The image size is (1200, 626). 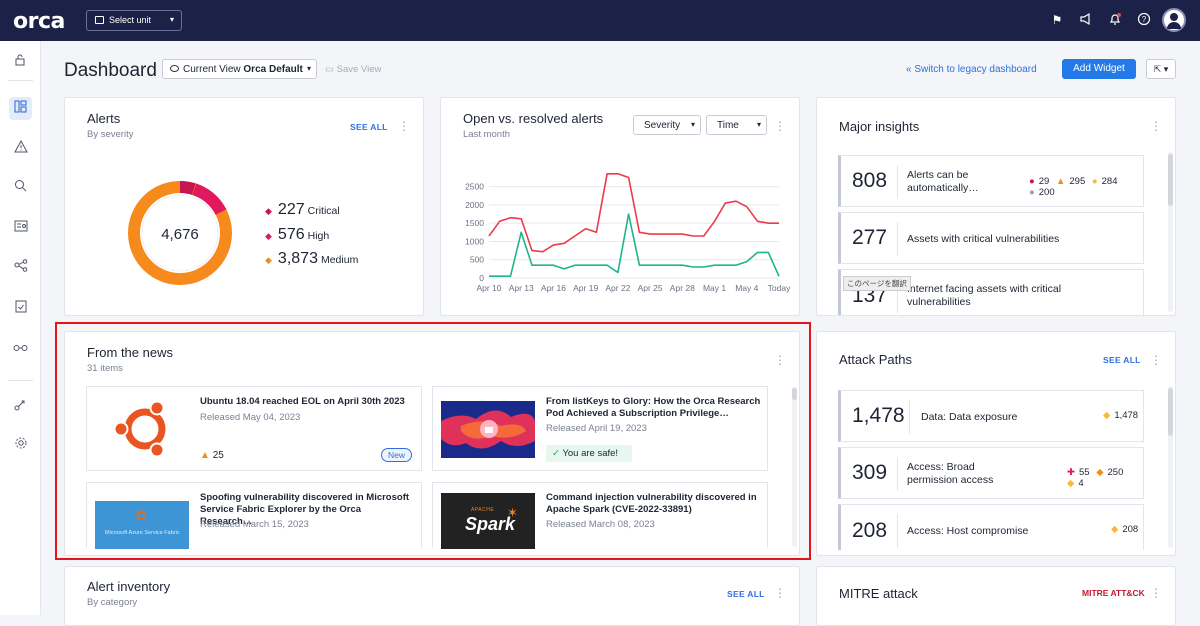 What do you see at coordinates (353, 69) in the screenshot?
I see `save-view-button: ▭ Save View` at bounding box center [353, 69].